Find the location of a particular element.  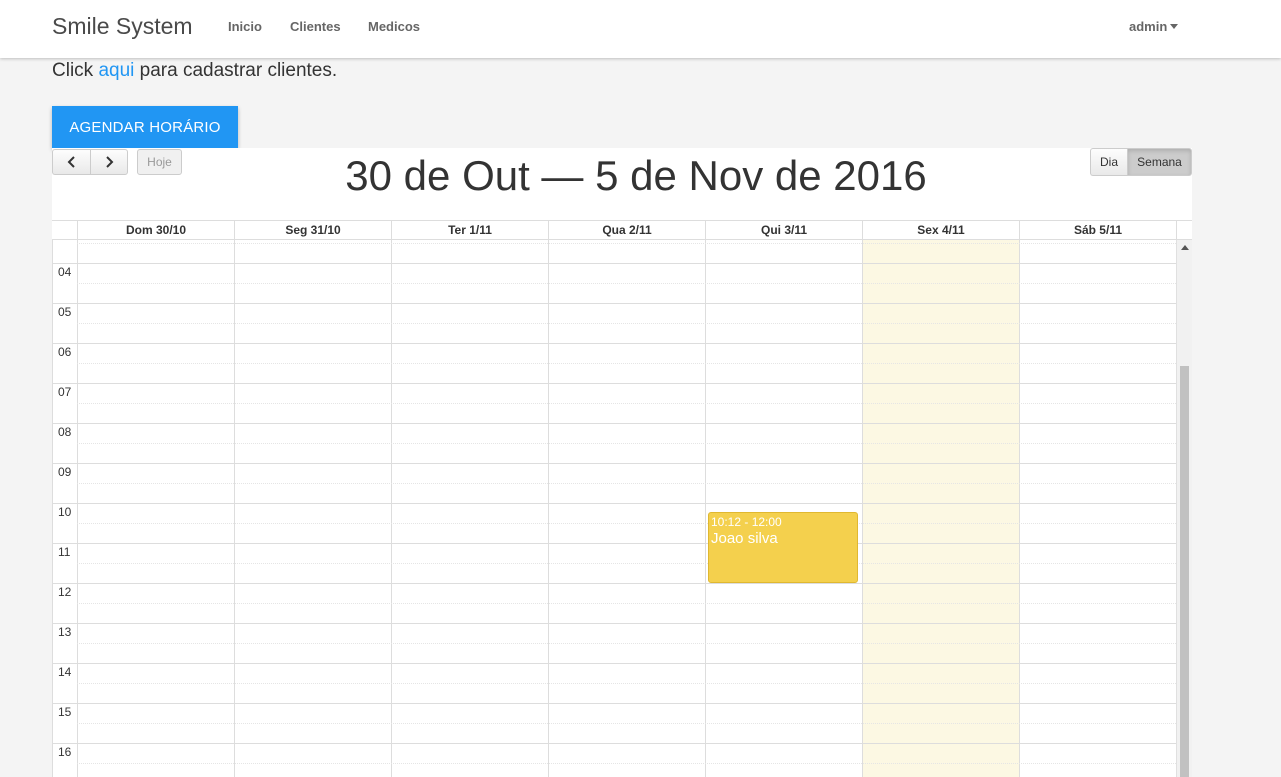

user-name: admin is located at coordinates (1148, 26).